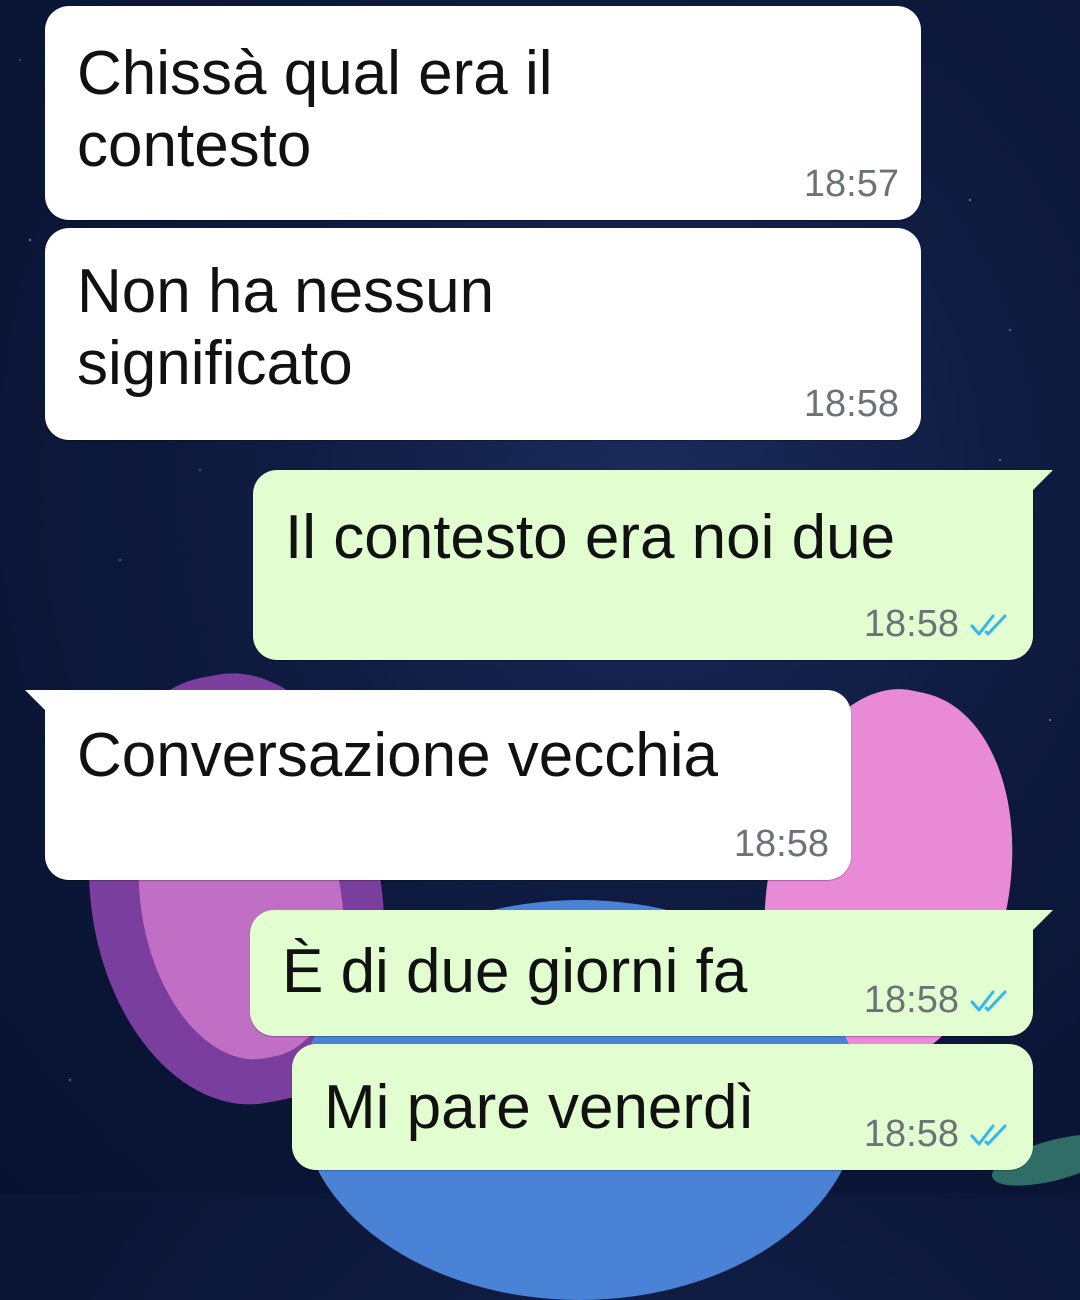  I want to click on message-text: Il contesto era noi due, so click(590, 537).